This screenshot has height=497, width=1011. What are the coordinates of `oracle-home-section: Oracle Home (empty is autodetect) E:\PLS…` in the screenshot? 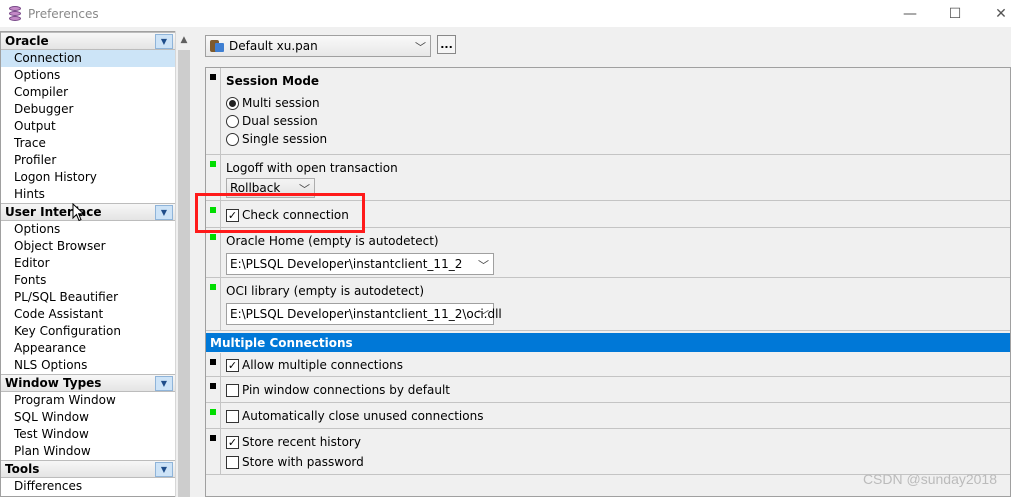 It's located at (608, 253).